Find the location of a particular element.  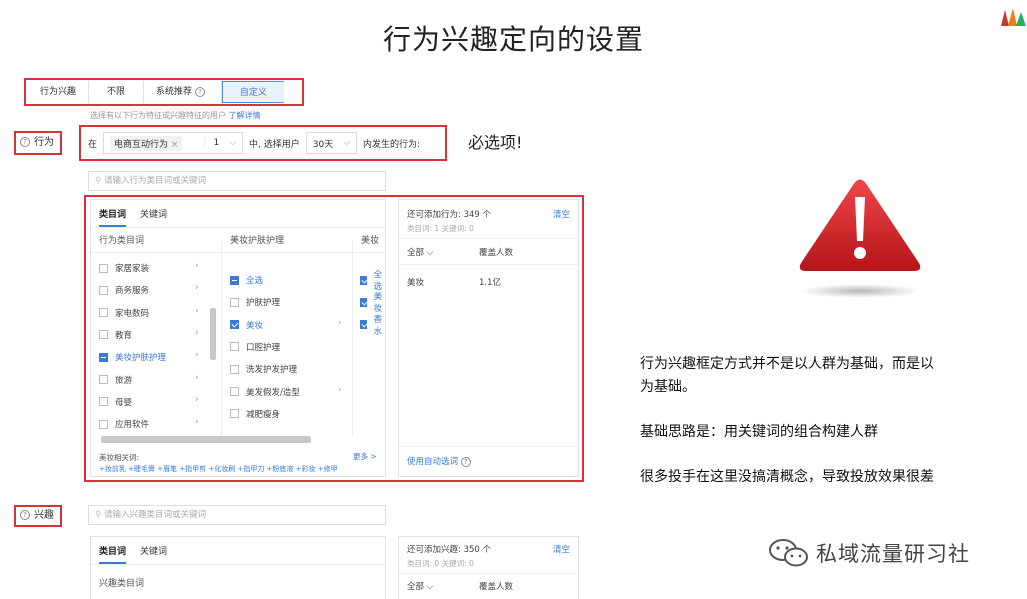

mode-option-unlimited: 不限 is located at coordinates (117, 92).